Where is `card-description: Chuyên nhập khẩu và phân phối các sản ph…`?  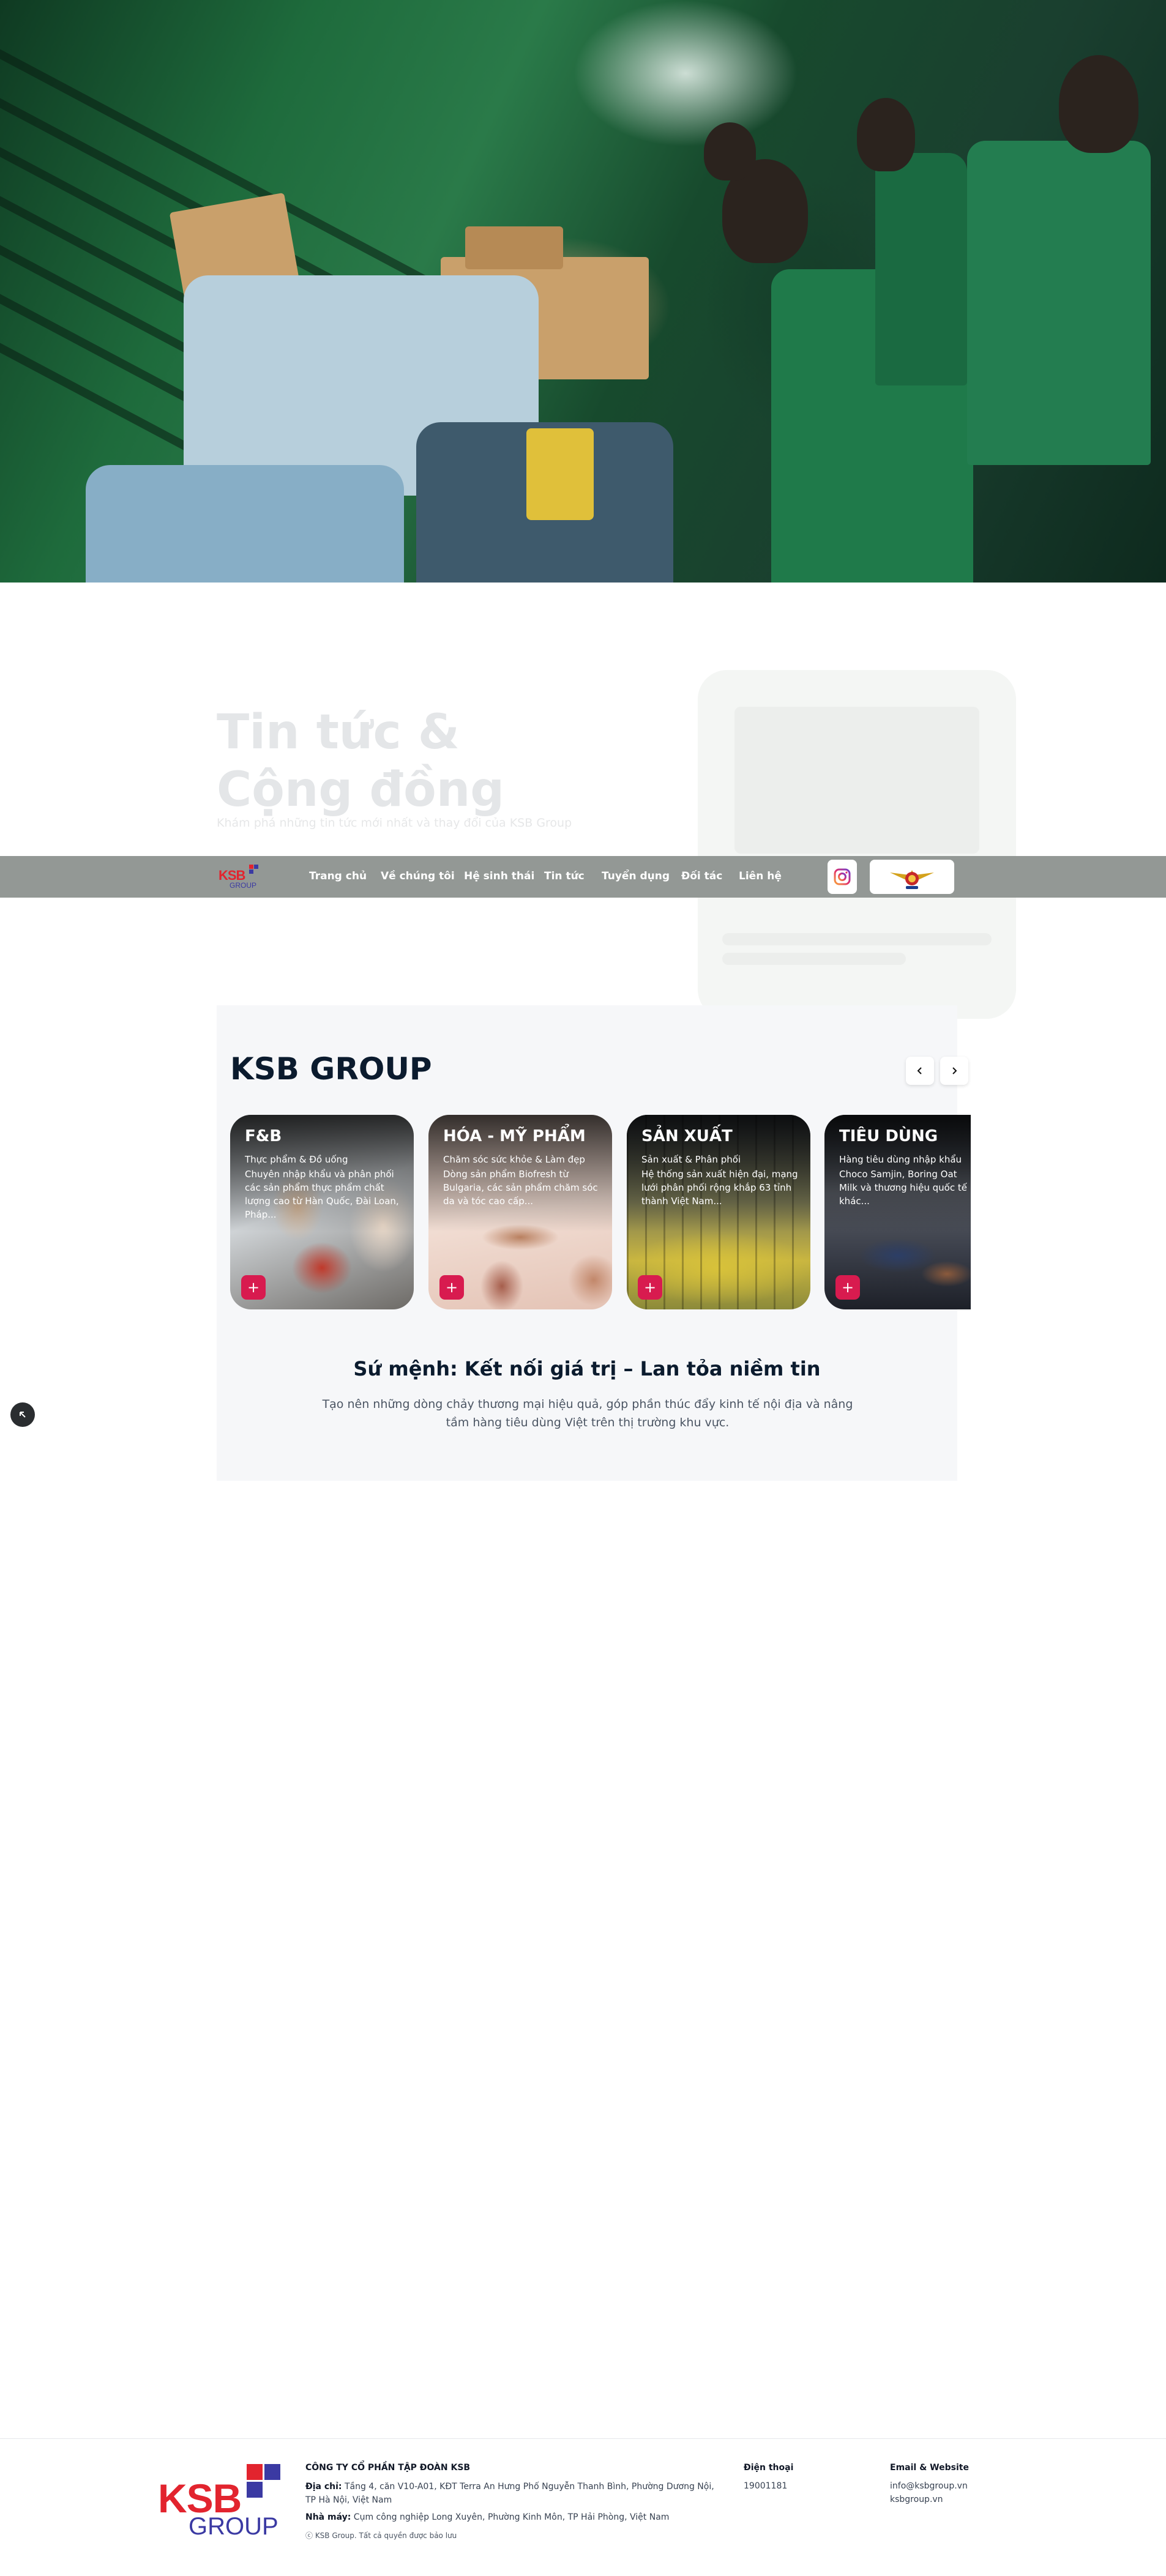
card-description: Chuyên nhập khẩu và phân phối các sản ph… is located at coordinates (322, 1194).